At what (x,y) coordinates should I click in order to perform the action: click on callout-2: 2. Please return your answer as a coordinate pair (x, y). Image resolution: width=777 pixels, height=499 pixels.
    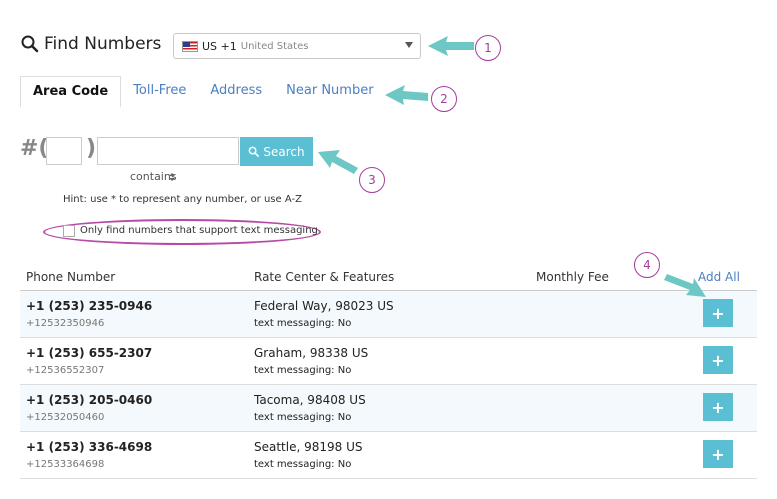
    Looking at the image, I should click on (444, 99).